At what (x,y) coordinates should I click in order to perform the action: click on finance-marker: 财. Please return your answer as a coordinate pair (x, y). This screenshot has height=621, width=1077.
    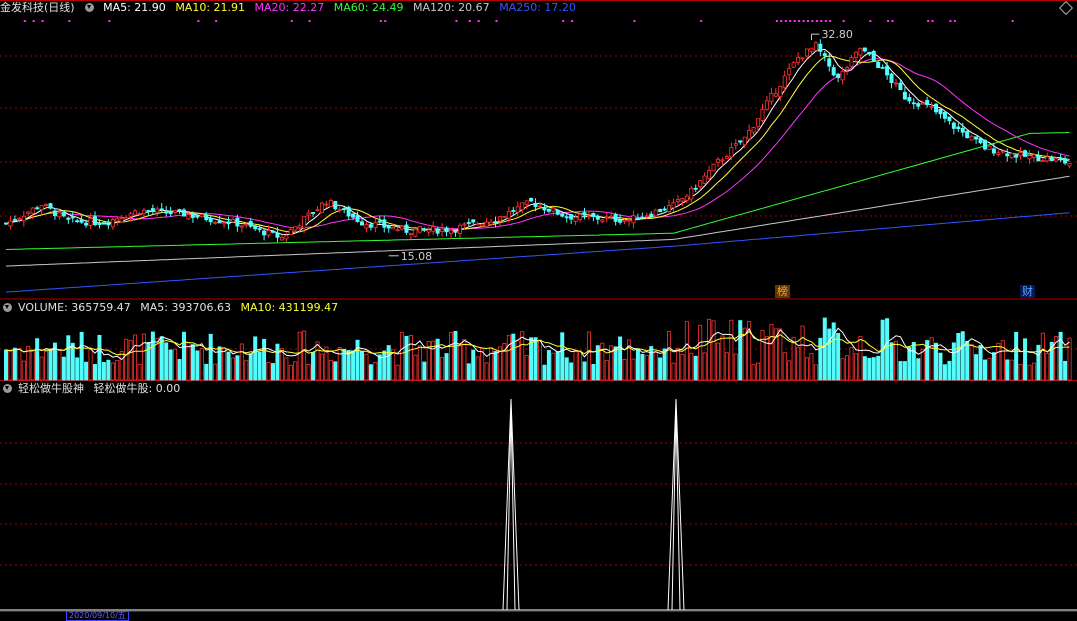
    Looking at the image, I should click on (1027, 291).